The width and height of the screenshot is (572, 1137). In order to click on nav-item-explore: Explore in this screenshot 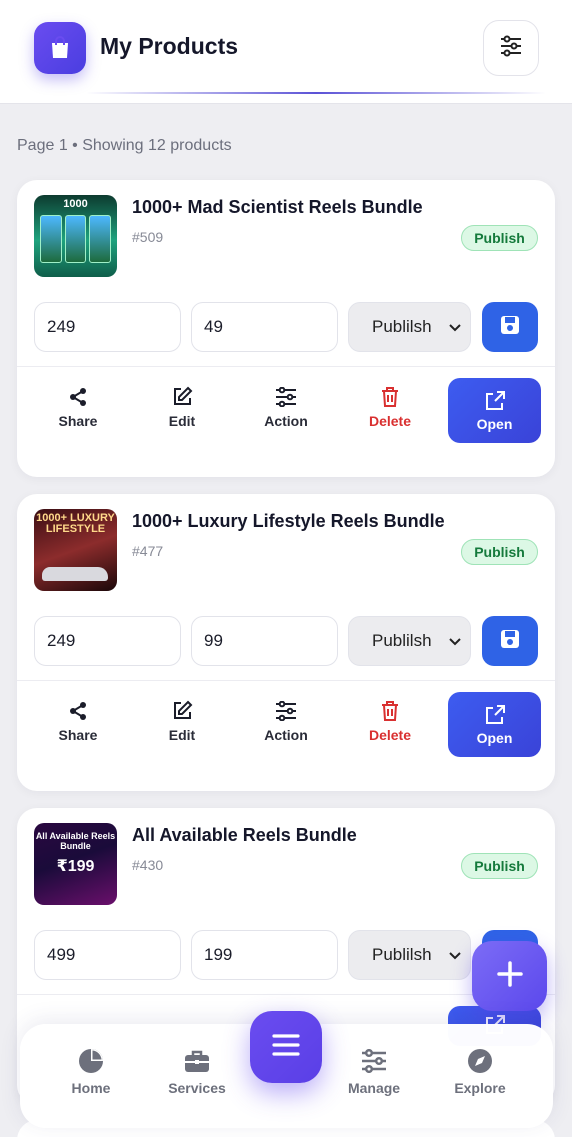, I will do `click(480, 1072)`.